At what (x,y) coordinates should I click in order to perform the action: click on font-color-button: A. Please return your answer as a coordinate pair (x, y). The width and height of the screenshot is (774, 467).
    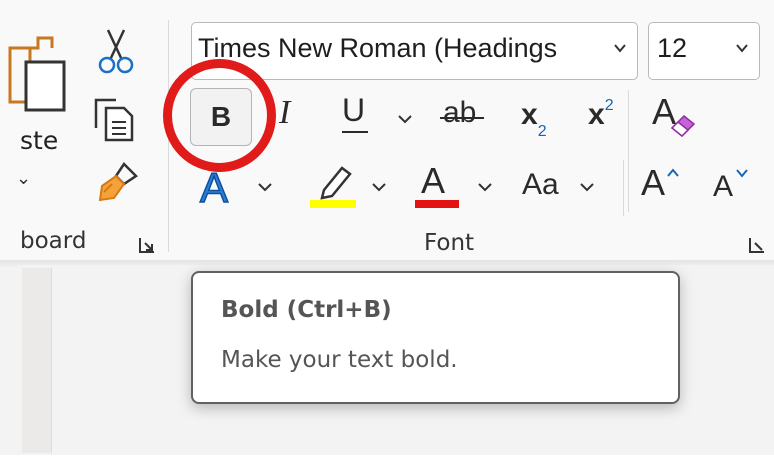
    Looking at the image, I should click on (437, 185).